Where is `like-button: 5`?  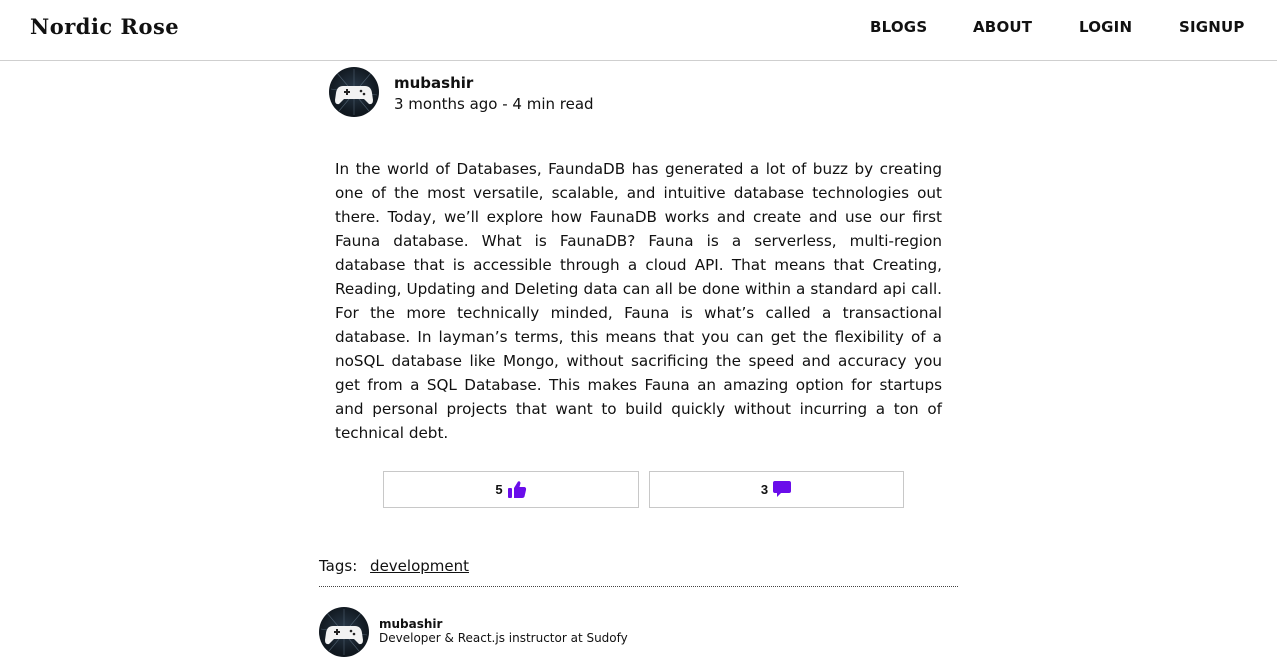 like-button: 5 is located at coordinates (511, 489).